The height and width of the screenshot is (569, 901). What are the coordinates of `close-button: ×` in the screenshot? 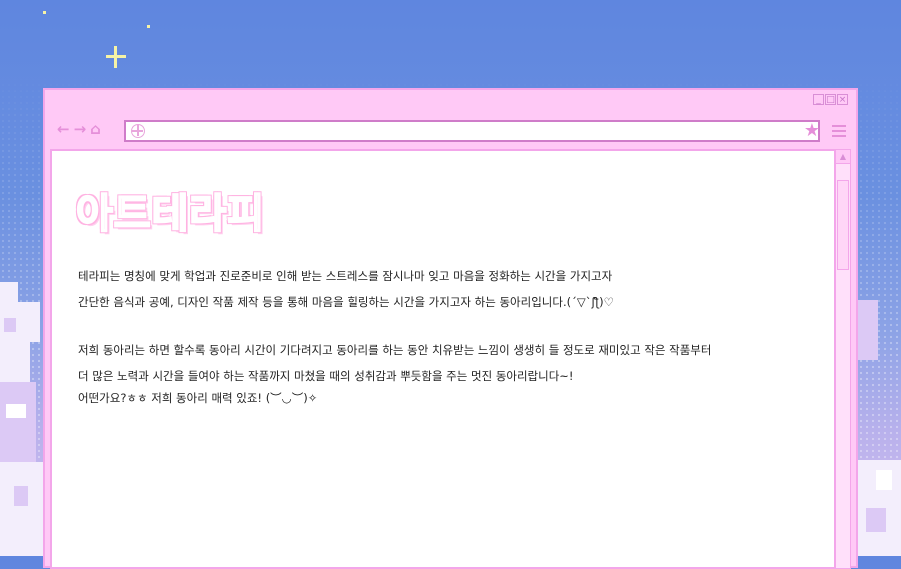 It's located at (842, 99).